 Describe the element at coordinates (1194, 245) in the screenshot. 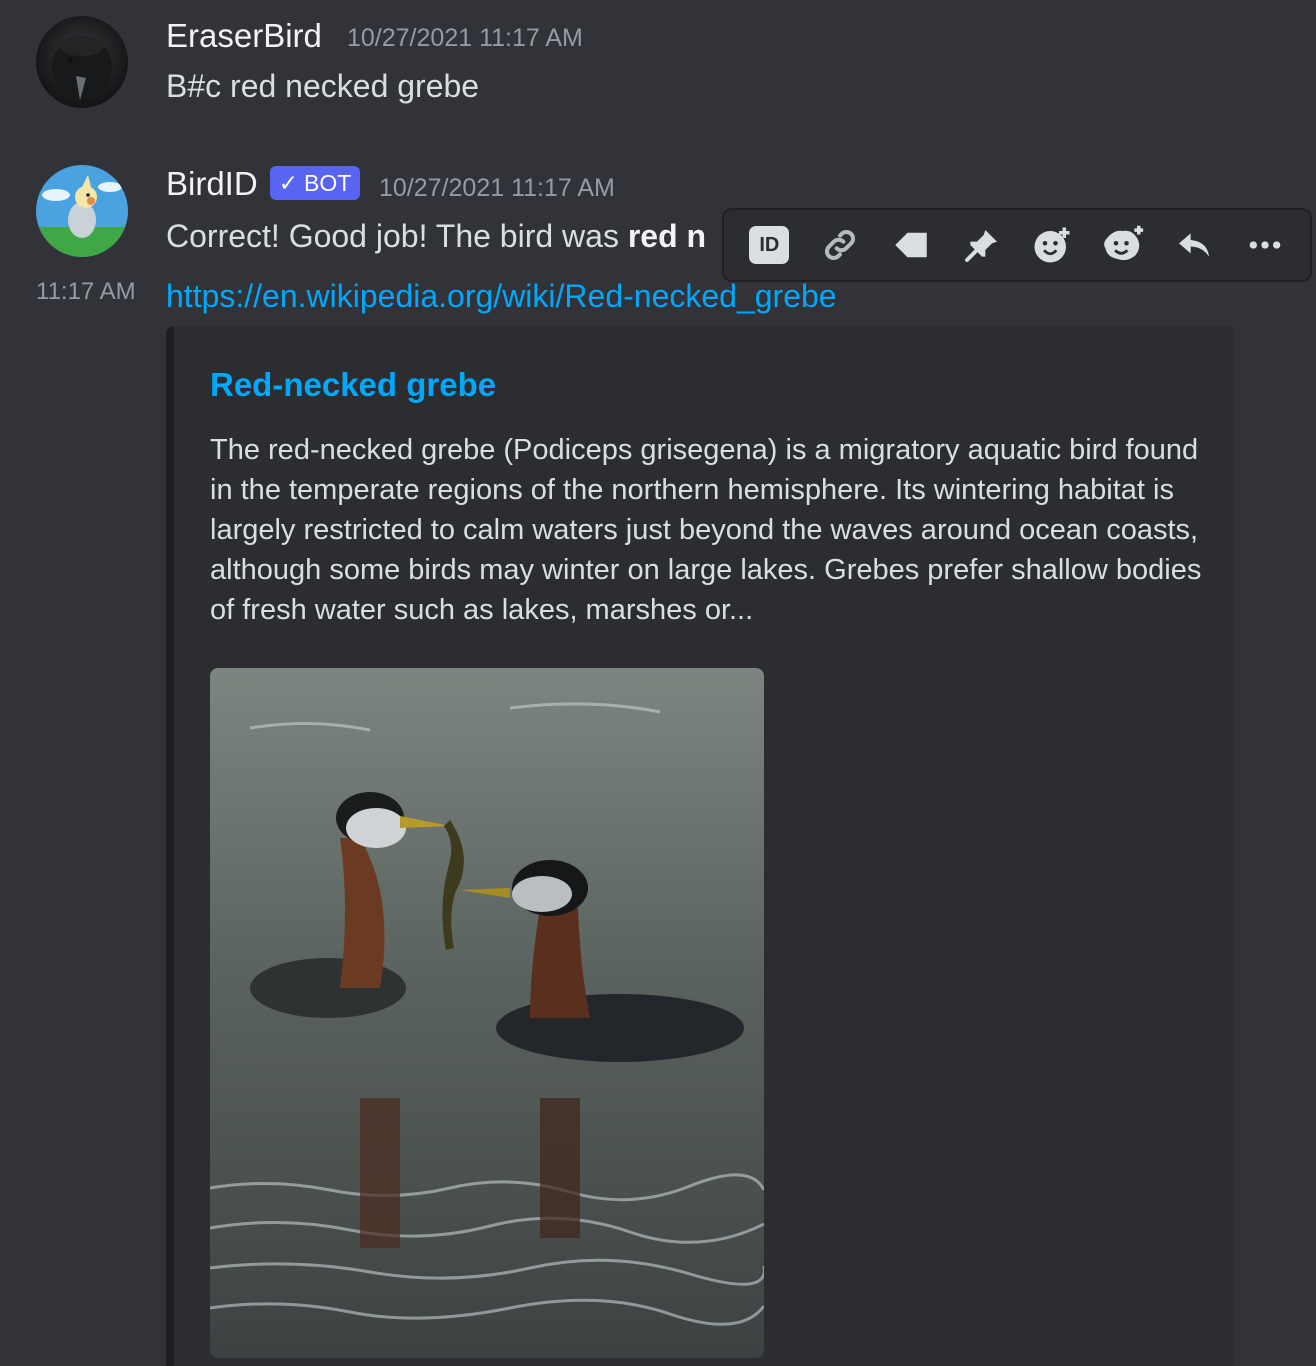

I see `reply-icon` at that location.